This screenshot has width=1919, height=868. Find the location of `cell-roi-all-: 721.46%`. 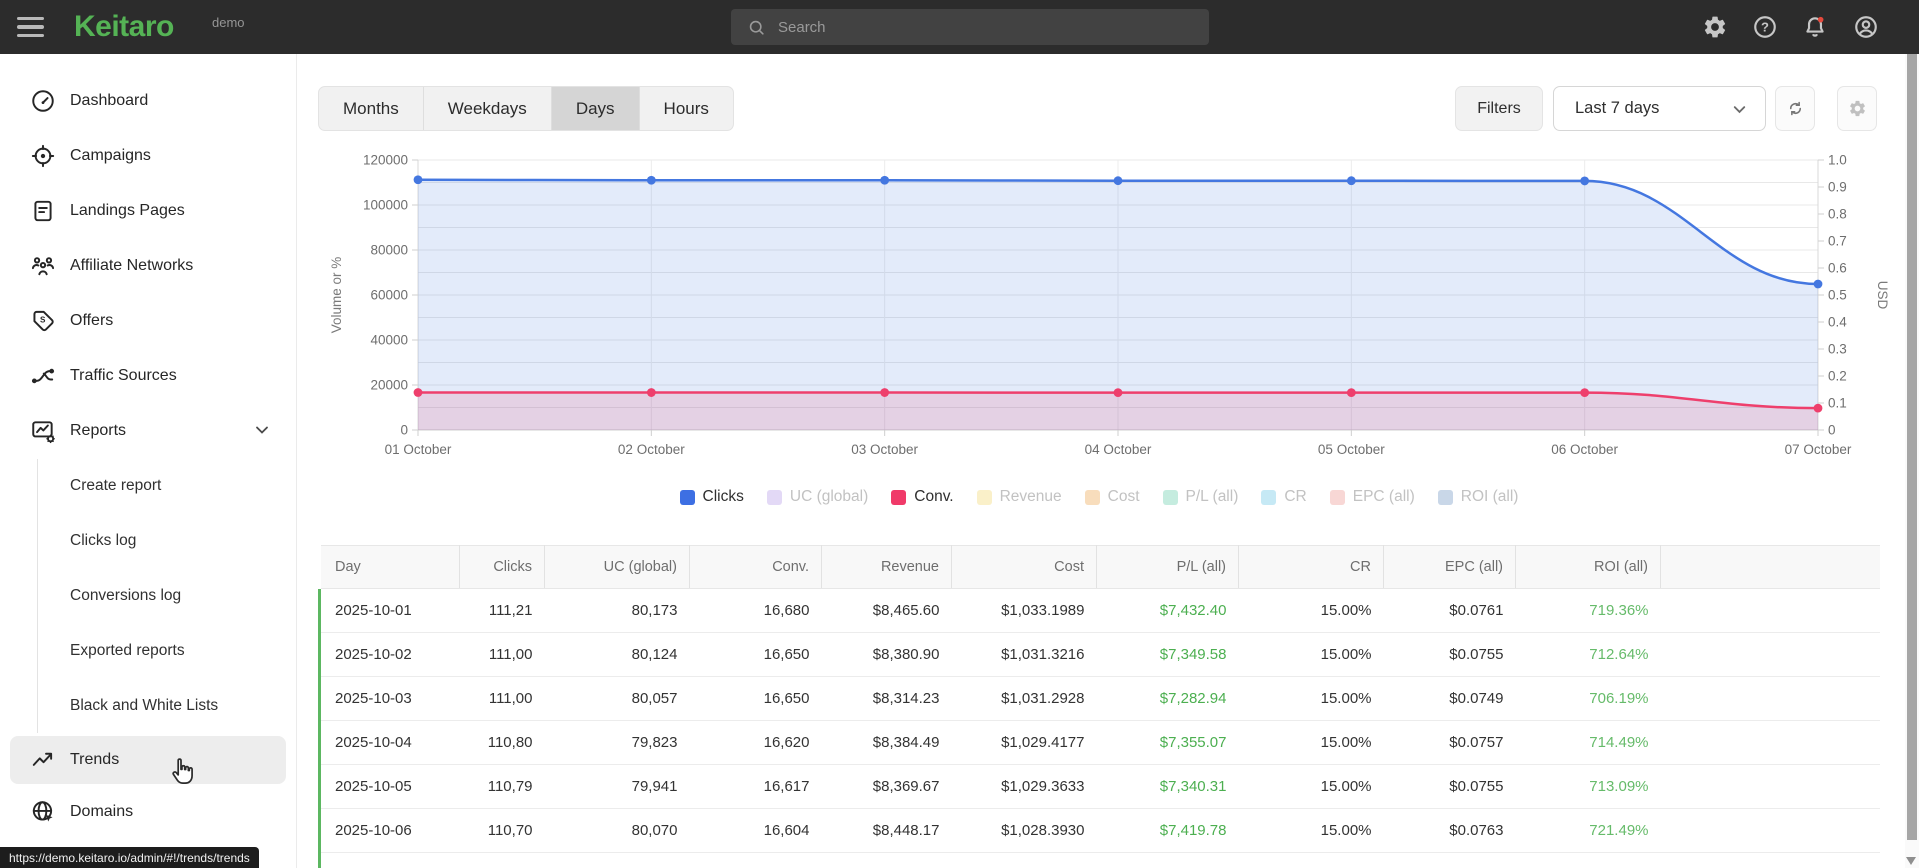

cell-roi-all-: 721.46% is located at coordinates (1588, 860).